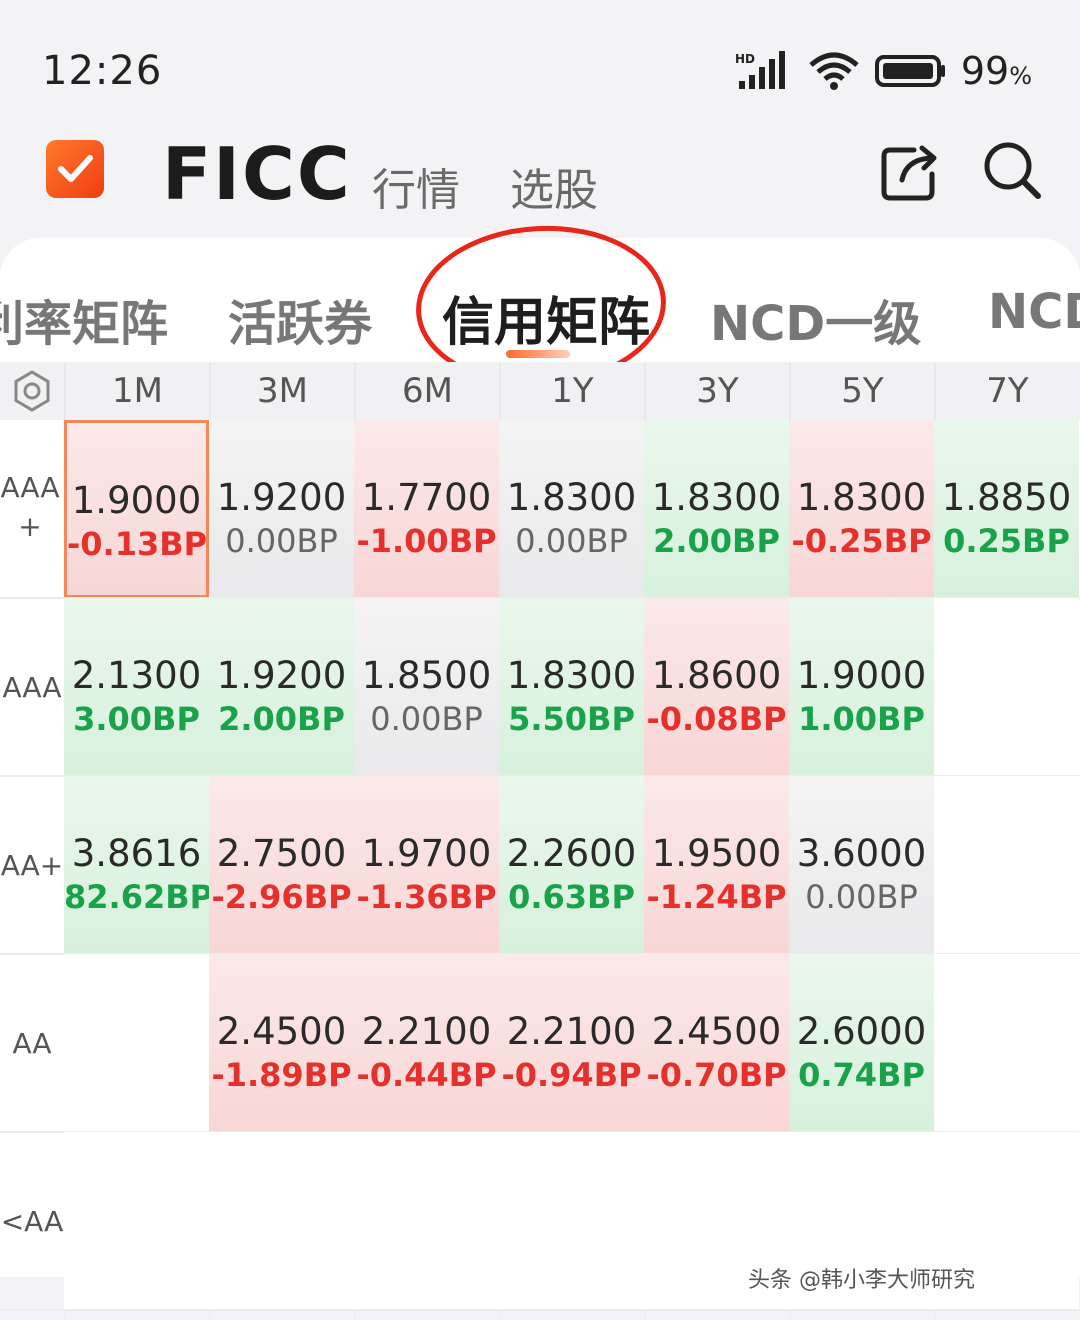  Describe the element at coordinates (102, 71) in the screenshot. I see `status-time: 12:26` at that location.